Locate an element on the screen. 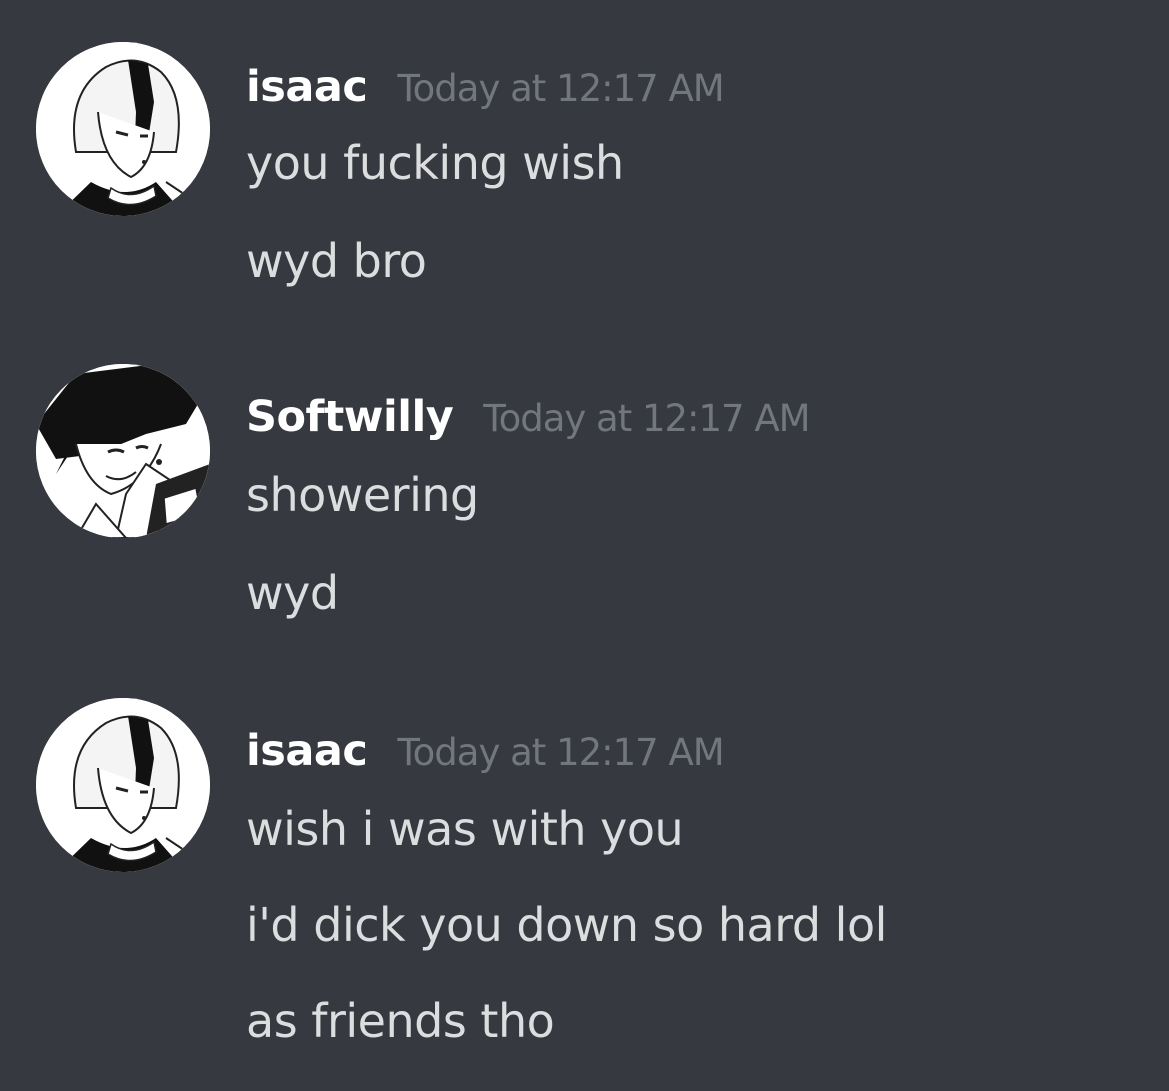  user-avatar-softwilly is located at coordinates (123, 451).